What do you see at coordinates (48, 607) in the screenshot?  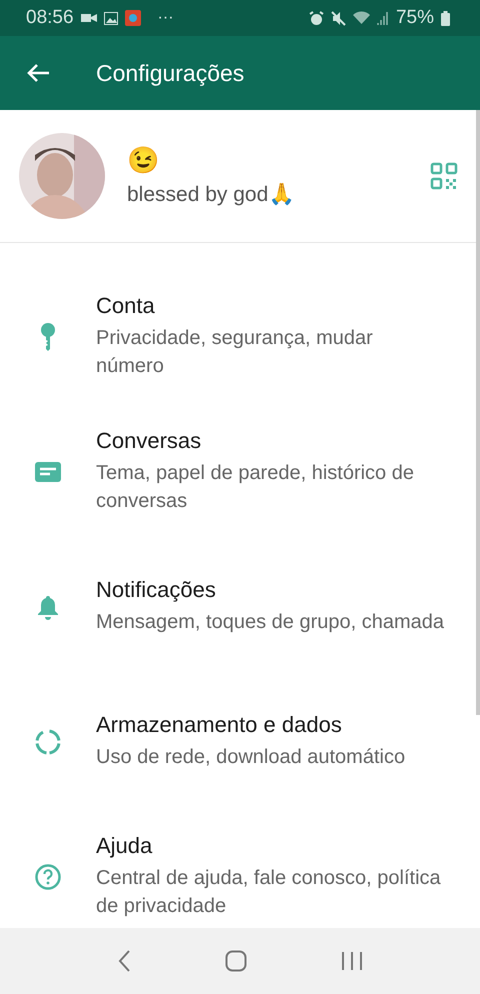 I see `bell-icon` at bounding box center [48, 607].